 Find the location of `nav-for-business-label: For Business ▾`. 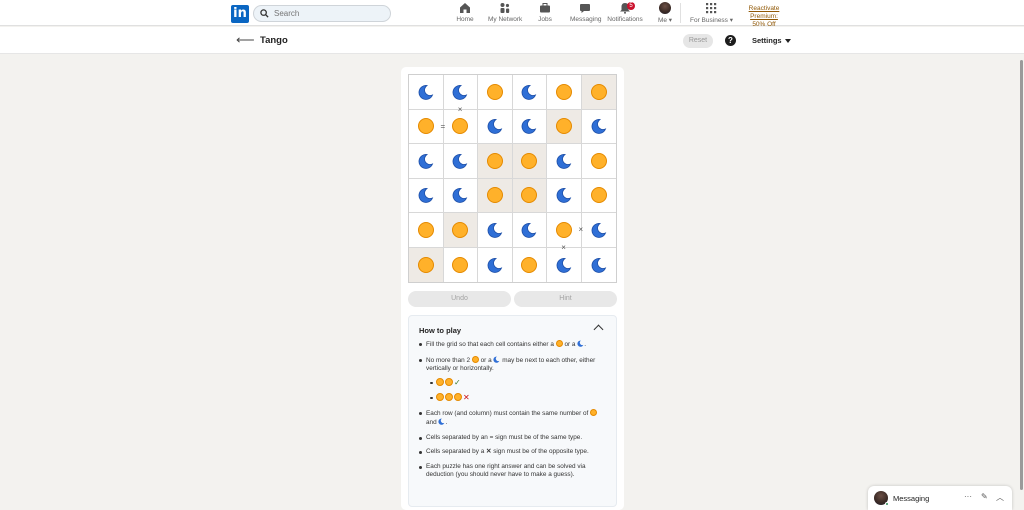

nav-for-business-label: For Business ▾ is located at coordinates (712, 20).